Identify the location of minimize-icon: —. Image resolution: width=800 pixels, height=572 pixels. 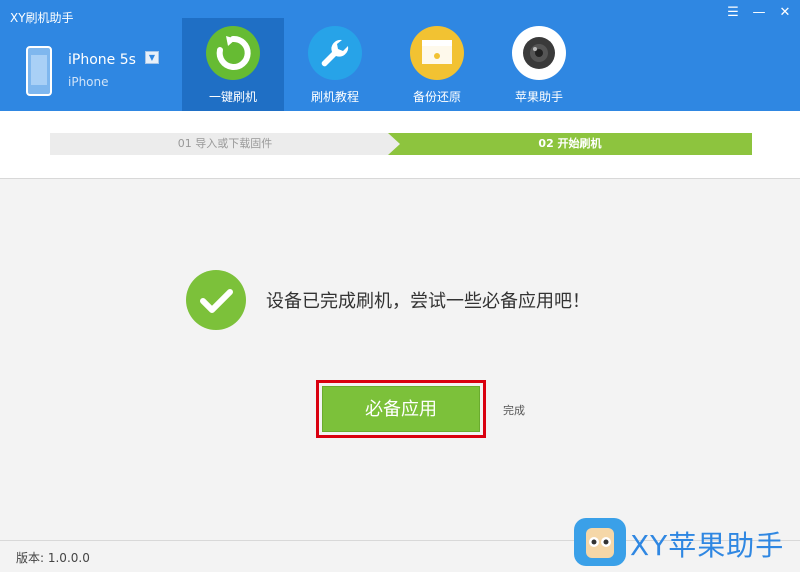
(759, 13).